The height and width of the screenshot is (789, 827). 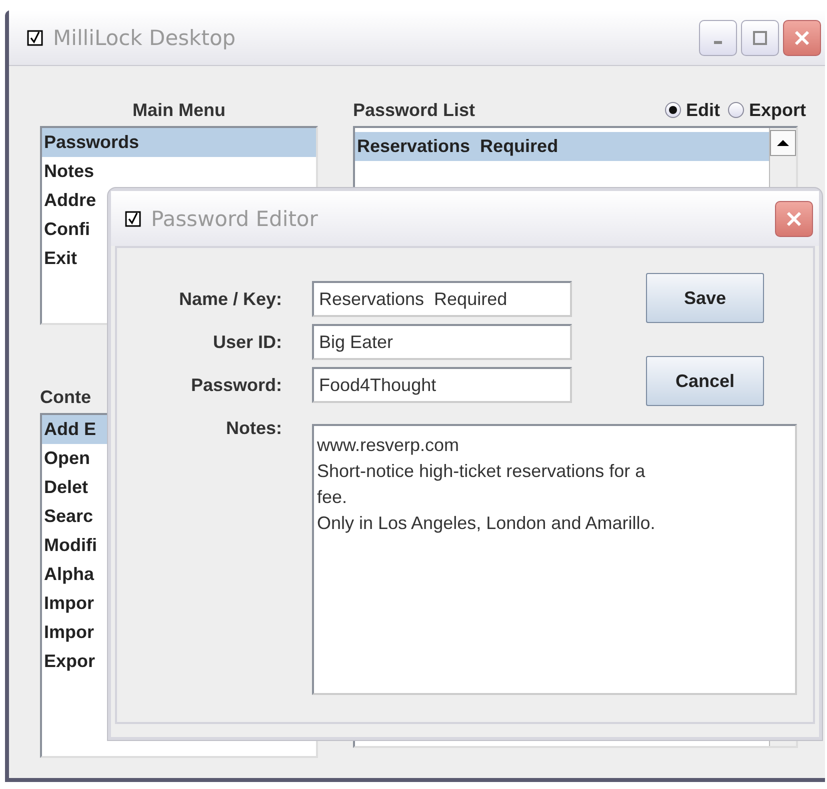 What do you see at coordinates (692, 110) in the screenshot?
I see `radio-button: Edit` at bounding box center [692, 110].